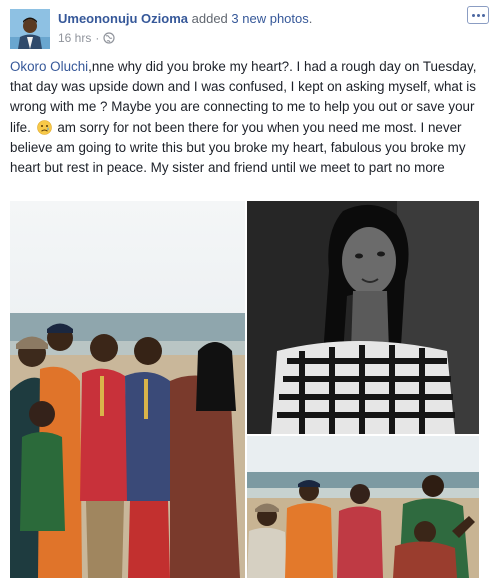 This screenshot has width=498, height=578. I want to click on ellipsis-icon, so click(478, 15).